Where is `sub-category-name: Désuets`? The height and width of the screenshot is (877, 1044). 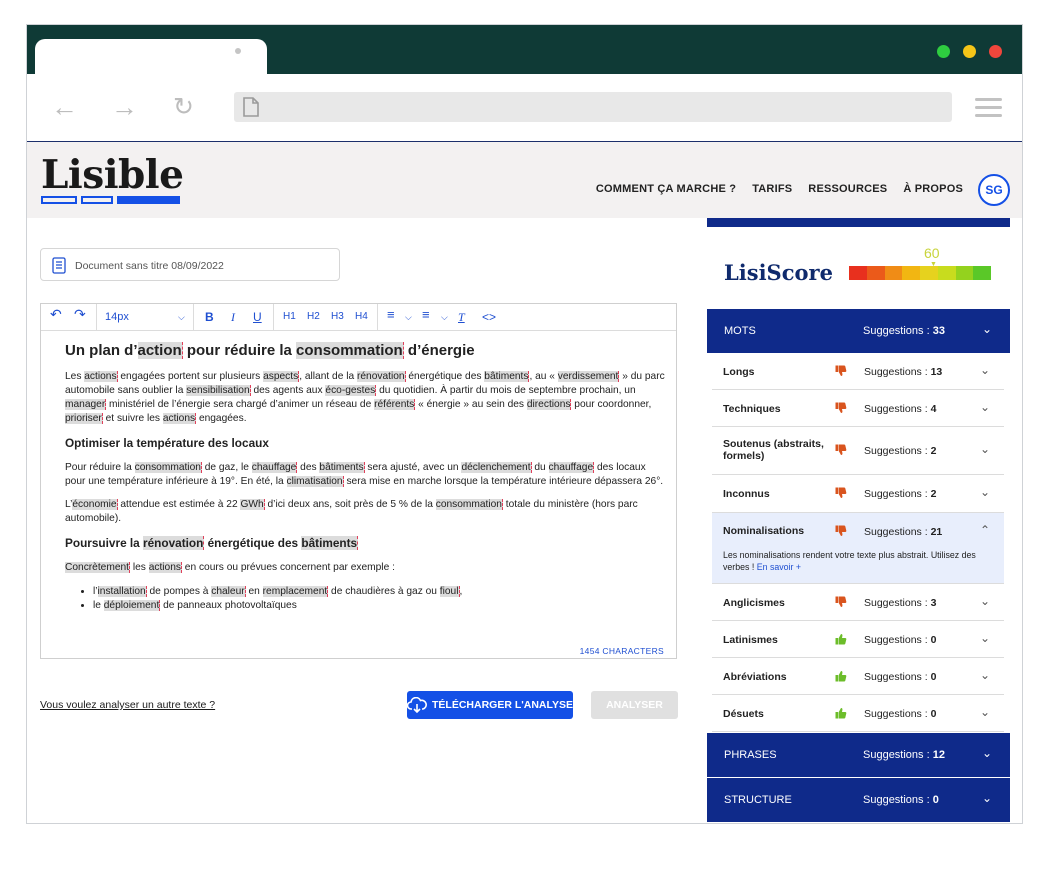 sub-category-name: Désuets is located at coordinates (743, 714).